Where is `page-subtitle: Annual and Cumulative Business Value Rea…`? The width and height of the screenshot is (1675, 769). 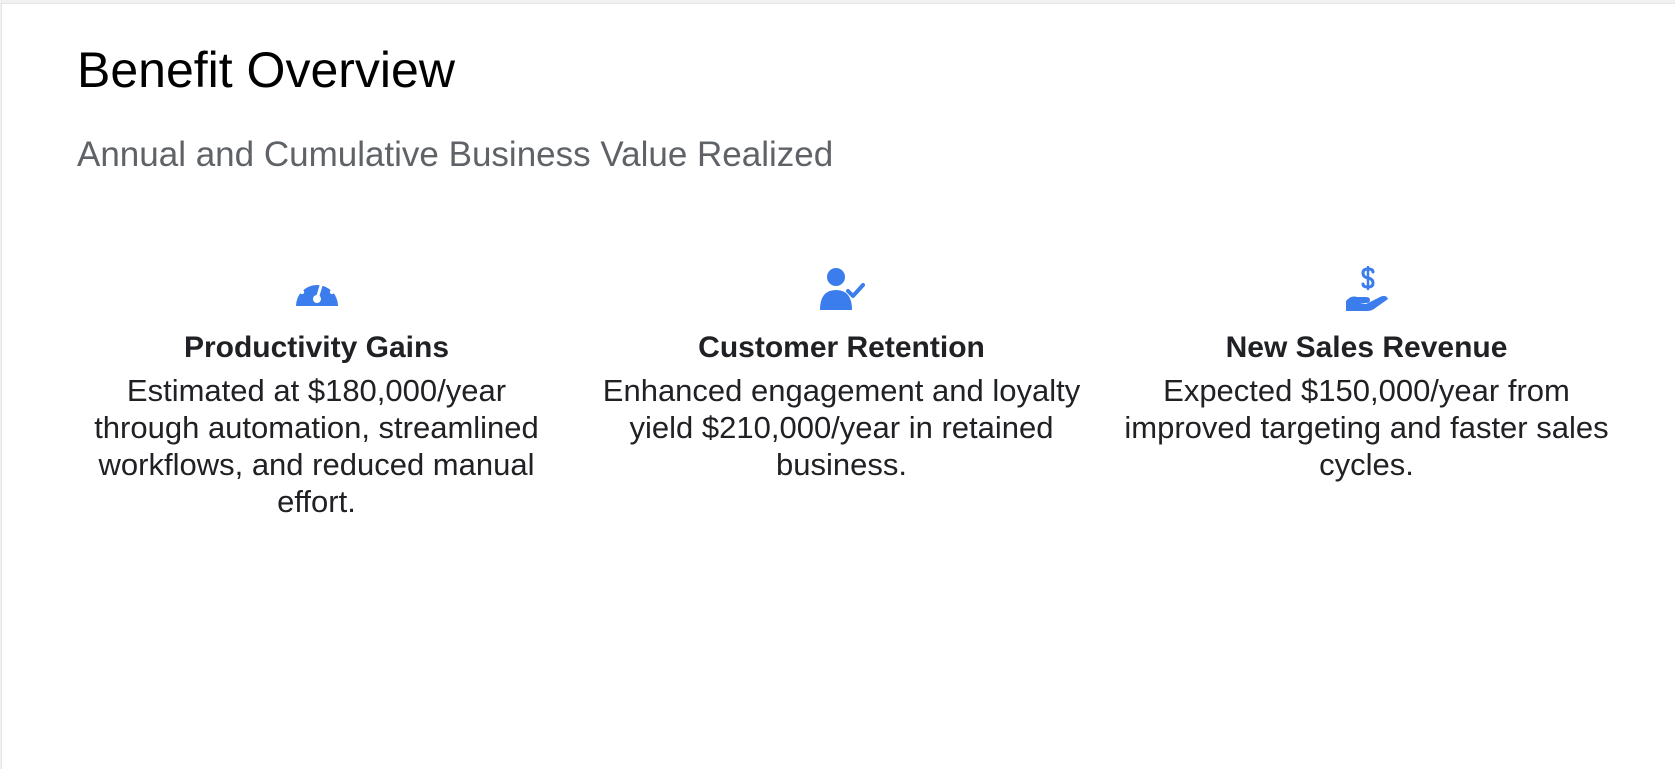 page-subtitle: Annual and Cumulative Business Value Rea… is located at coordinates (455, 154).